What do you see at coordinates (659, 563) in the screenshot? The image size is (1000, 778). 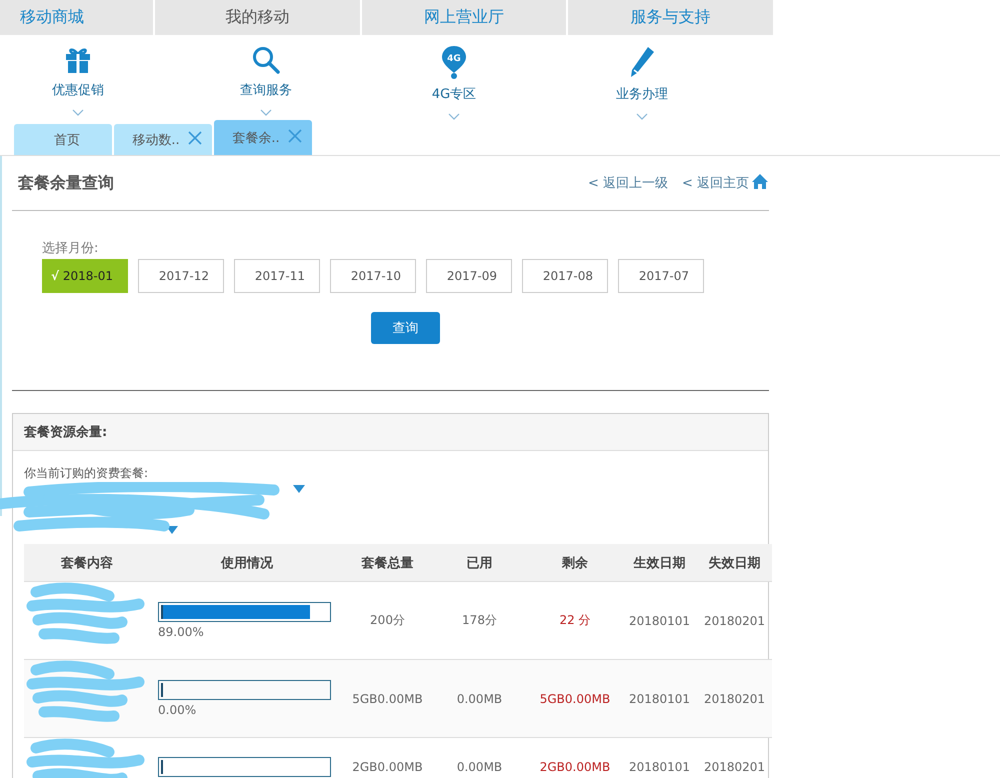 I see `column-header: 生效日期` at bounding box center [659, 563].